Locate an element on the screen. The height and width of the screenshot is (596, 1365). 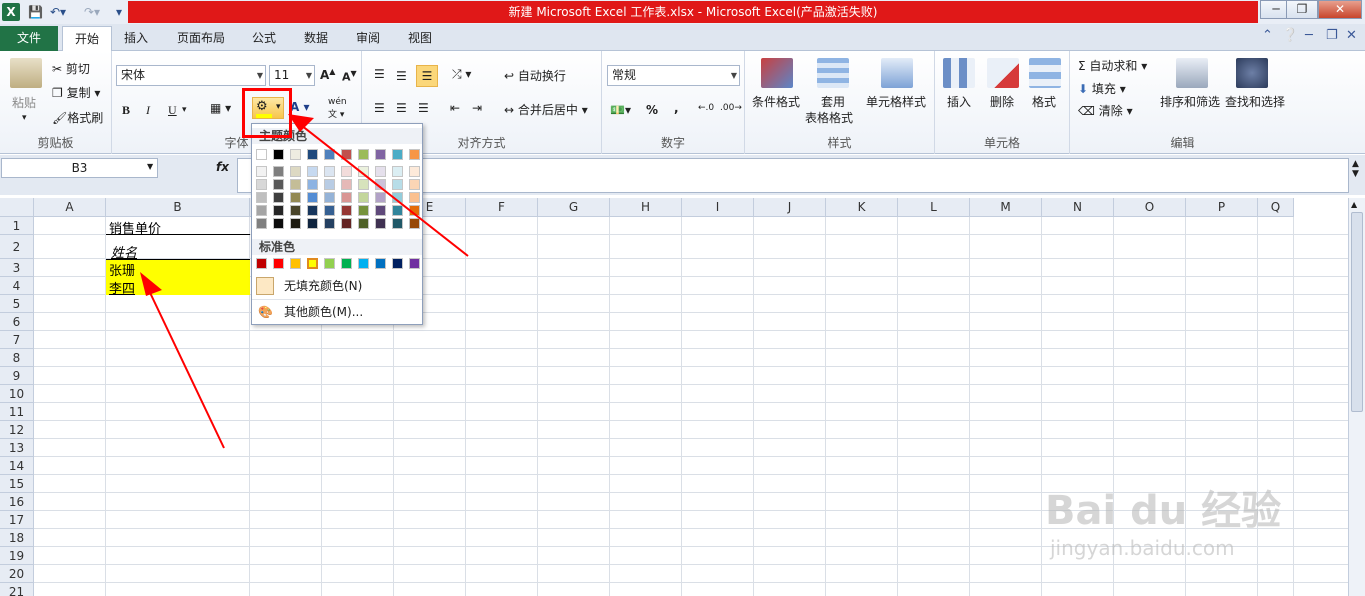
arrow-line-to-cells is located at coordinates (184, 364).